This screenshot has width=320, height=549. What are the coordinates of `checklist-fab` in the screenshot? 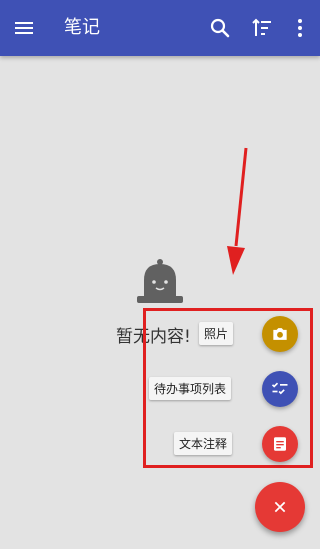 It's located at (280, 389).